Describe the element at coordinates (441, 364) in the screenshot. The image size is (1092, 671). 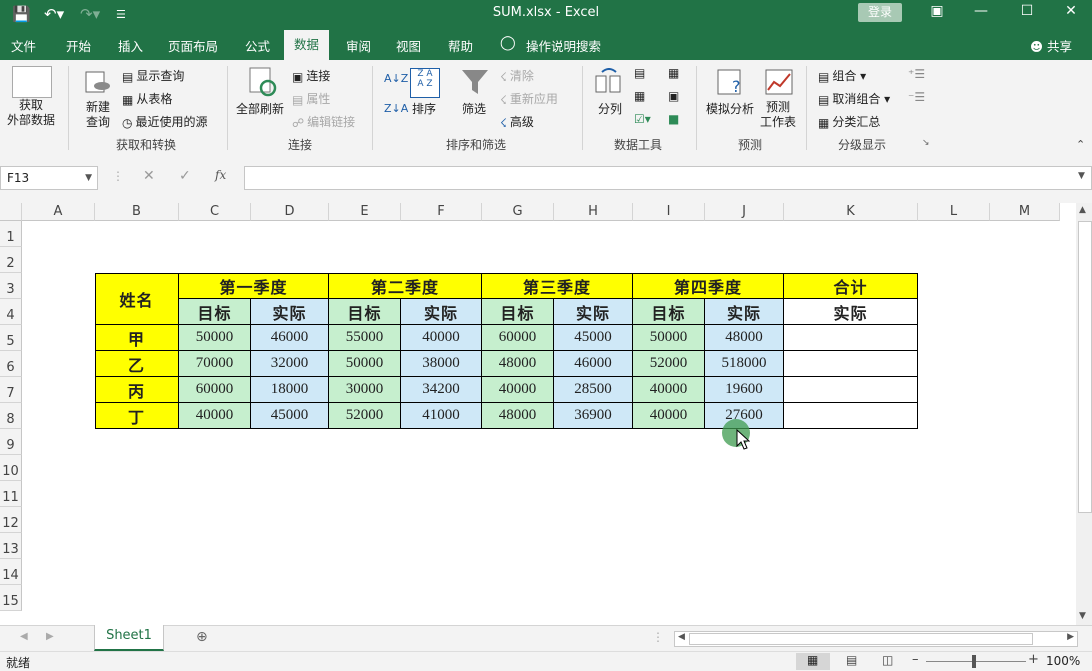
I see `data-cell: 38000` at that location.